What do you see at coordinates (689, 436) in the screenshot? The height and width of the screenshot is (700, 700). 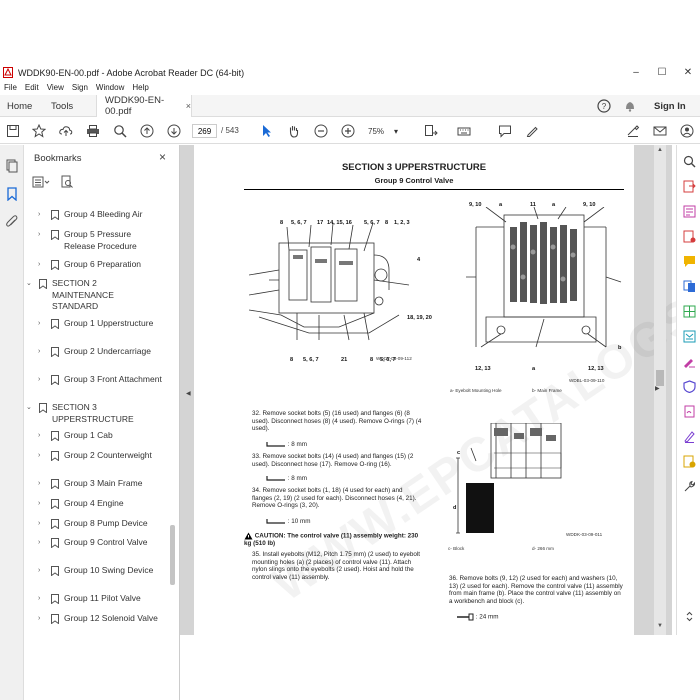 I see `sign-pen-icon` at bounding box center [689, 436].